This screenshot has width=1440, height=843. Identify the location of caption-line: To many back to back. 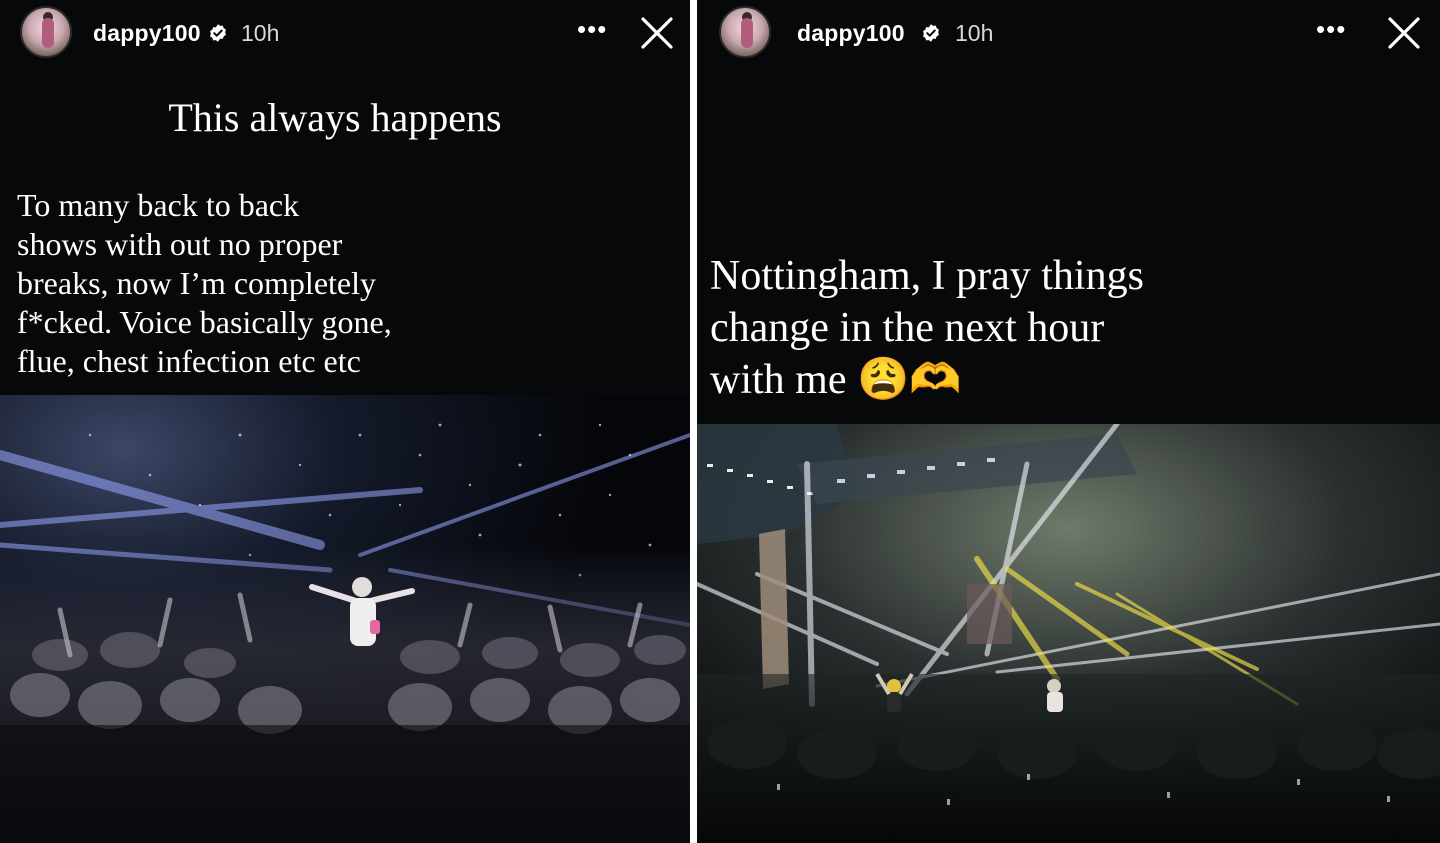
(158, 205).